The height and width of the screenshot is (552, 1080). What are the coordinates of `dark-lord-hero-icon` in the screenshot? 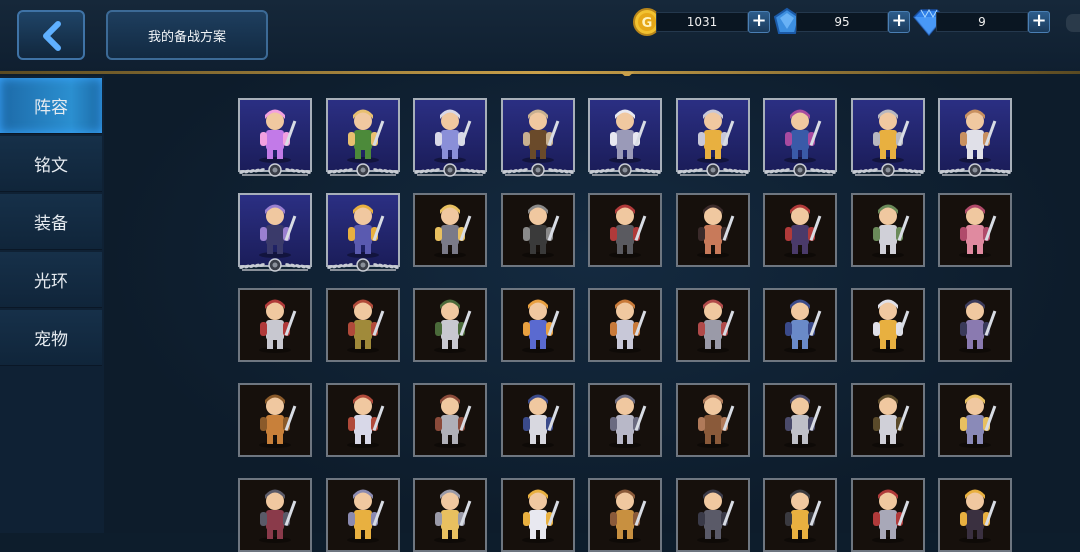 It's located at (978, 516).